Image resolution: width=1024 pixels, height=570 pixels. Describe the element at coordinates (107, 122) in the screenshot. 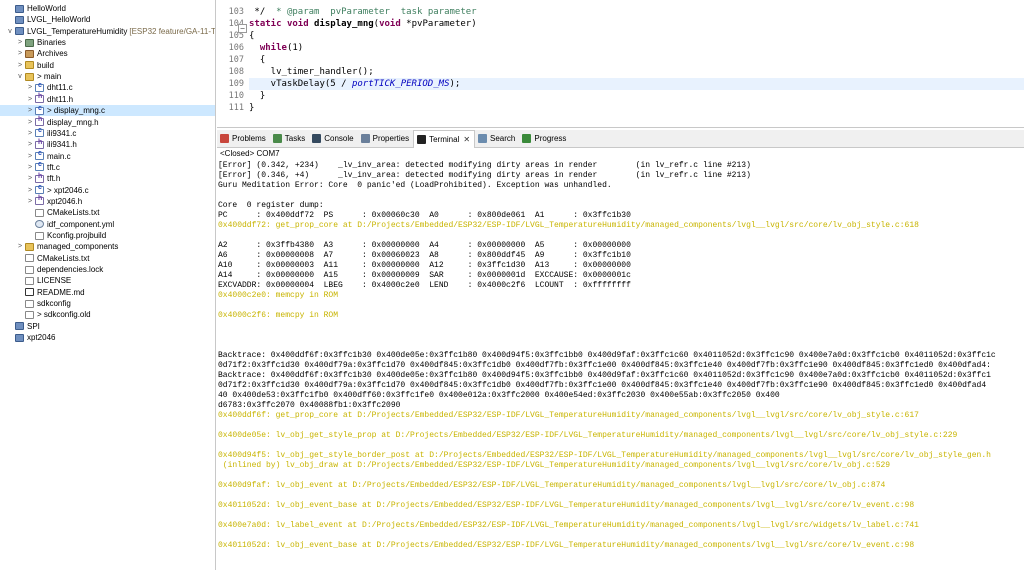

I see `explorer-item: > display_mng.h` at that location.